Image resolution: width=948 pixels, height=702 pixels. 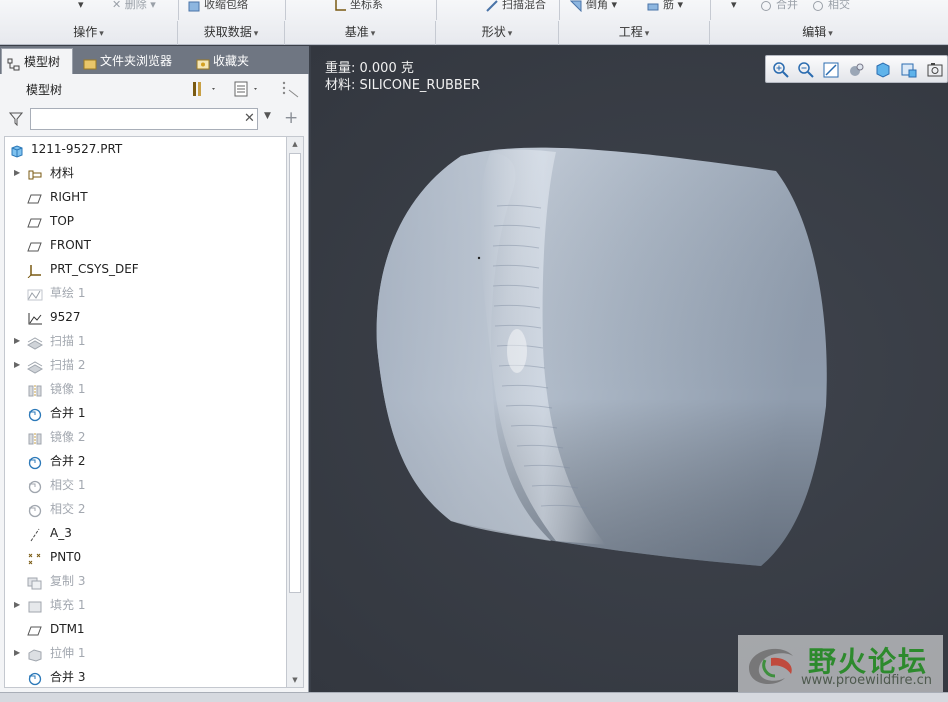 I want to click on tree-node: 复制 3, so click(x=145, y=581).